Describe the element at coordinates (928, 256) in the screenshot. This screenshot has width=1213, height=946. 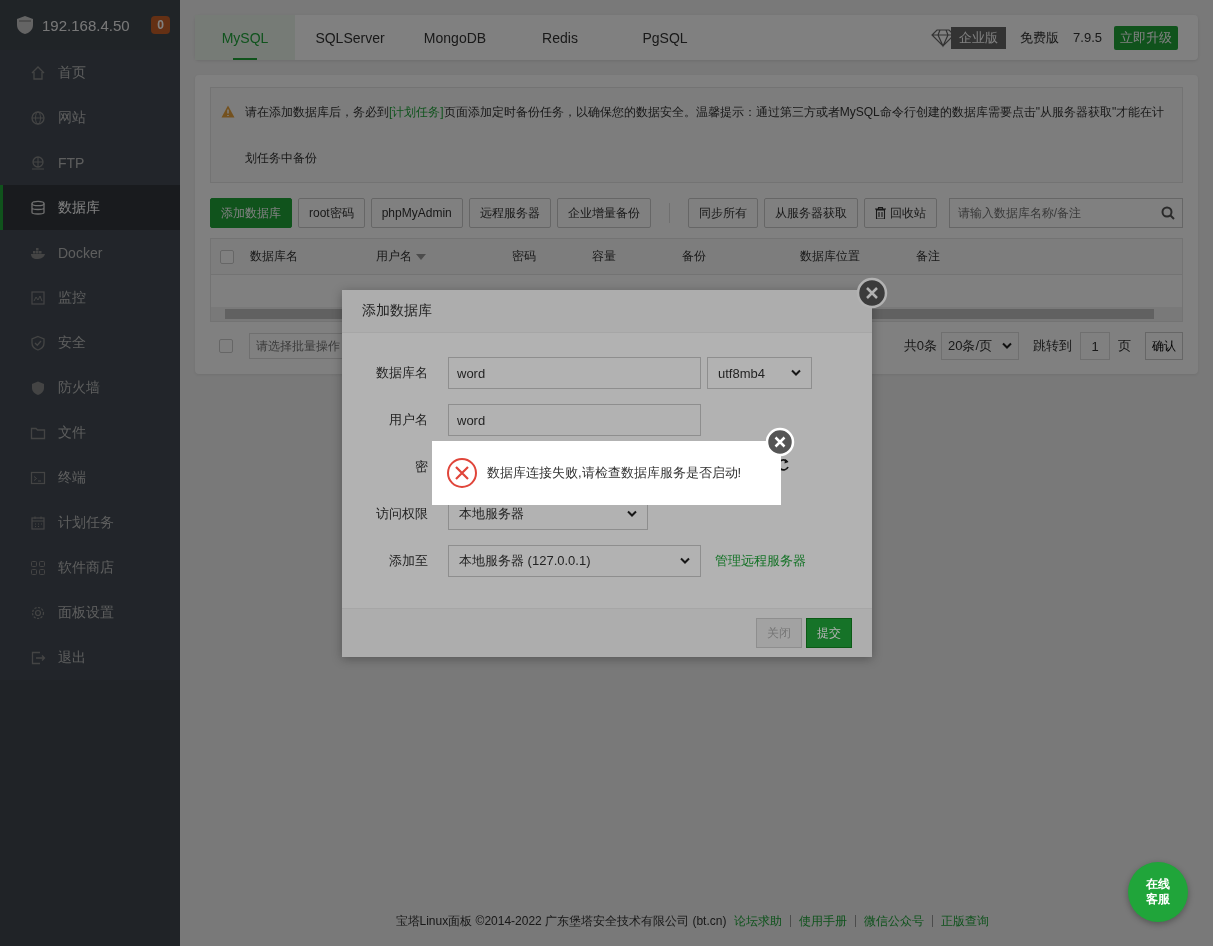
I see `column-header: 备注` at that location.